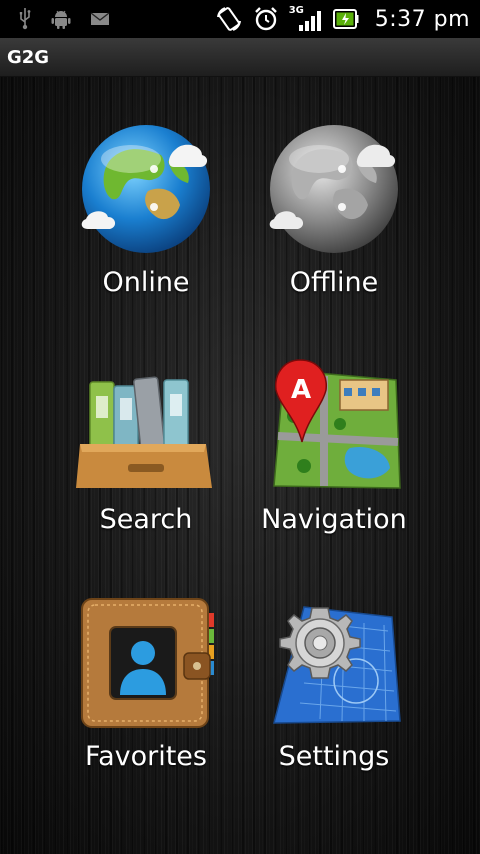  What do you see at coordinates (240, 57) in the screenshot?
I see `title-bar: G2G` at bounding box center [240, 57].